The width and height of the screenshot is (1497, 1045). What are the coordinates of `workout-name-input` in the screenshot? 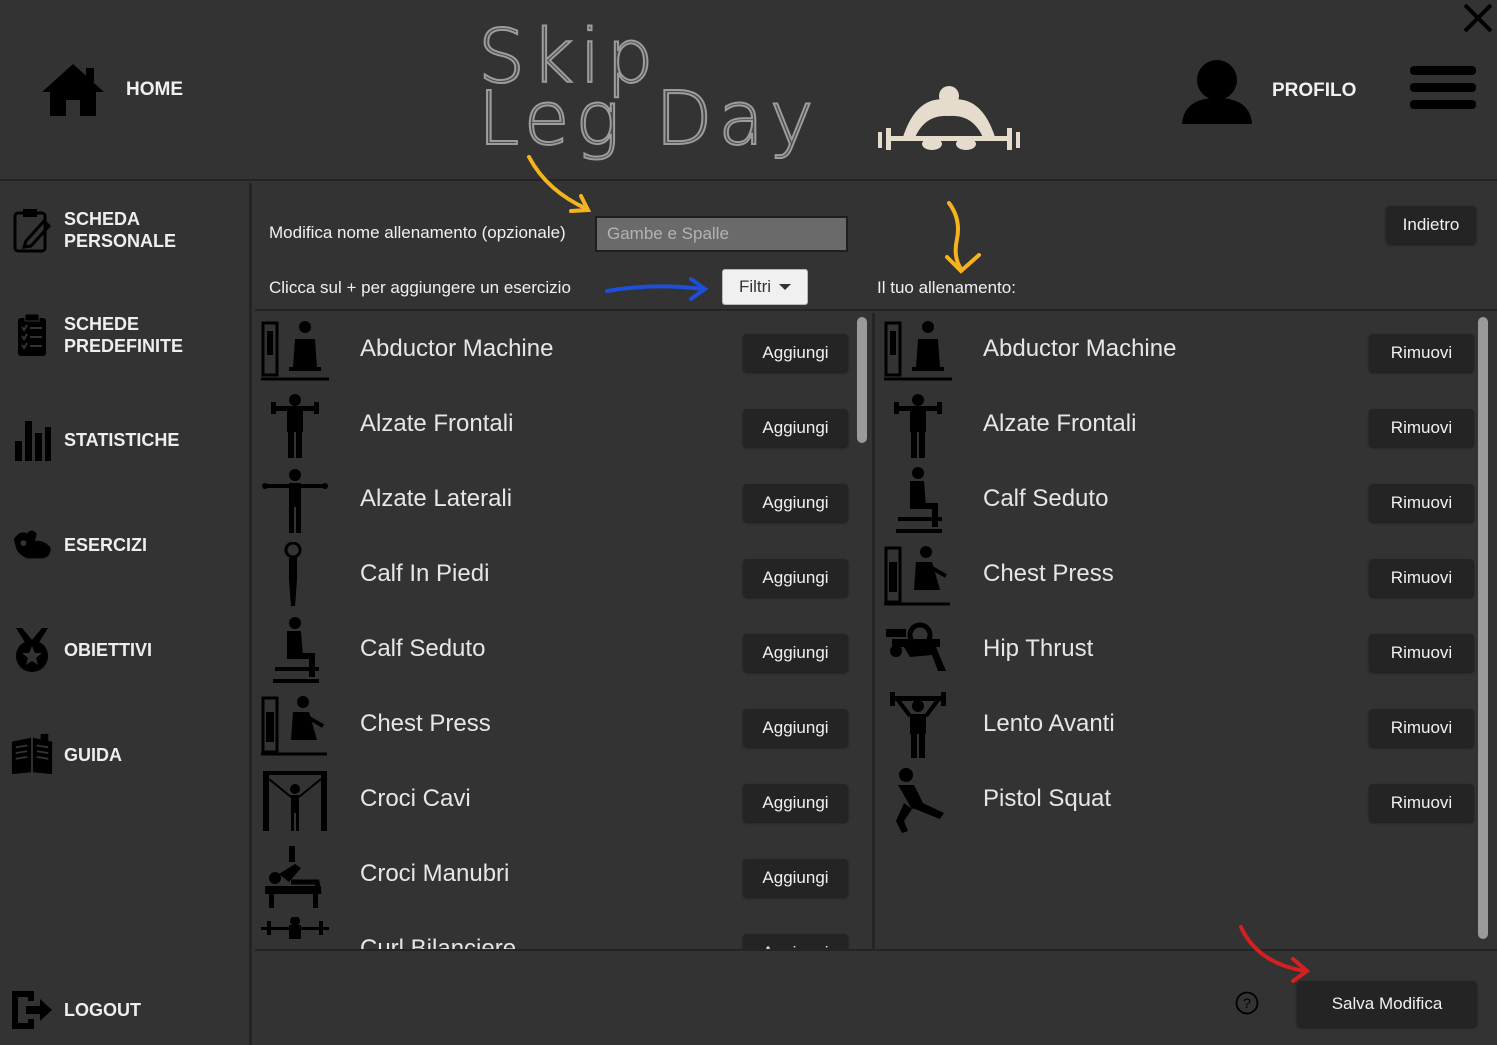 It's located at (721, 234).